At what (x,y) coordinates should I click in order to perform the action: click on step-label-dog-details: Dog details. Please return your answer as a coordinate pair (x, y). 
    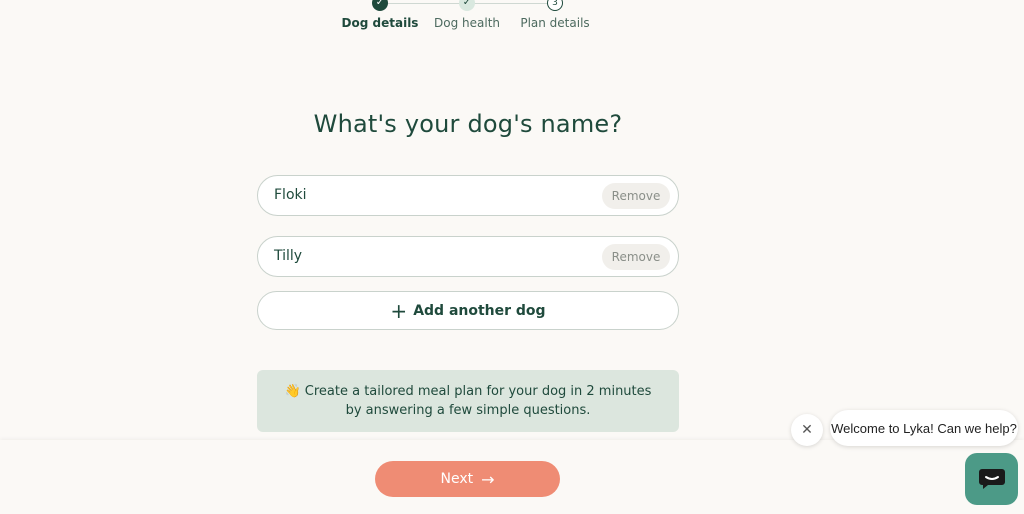
    Looking at the image, I should click on (380, 23).